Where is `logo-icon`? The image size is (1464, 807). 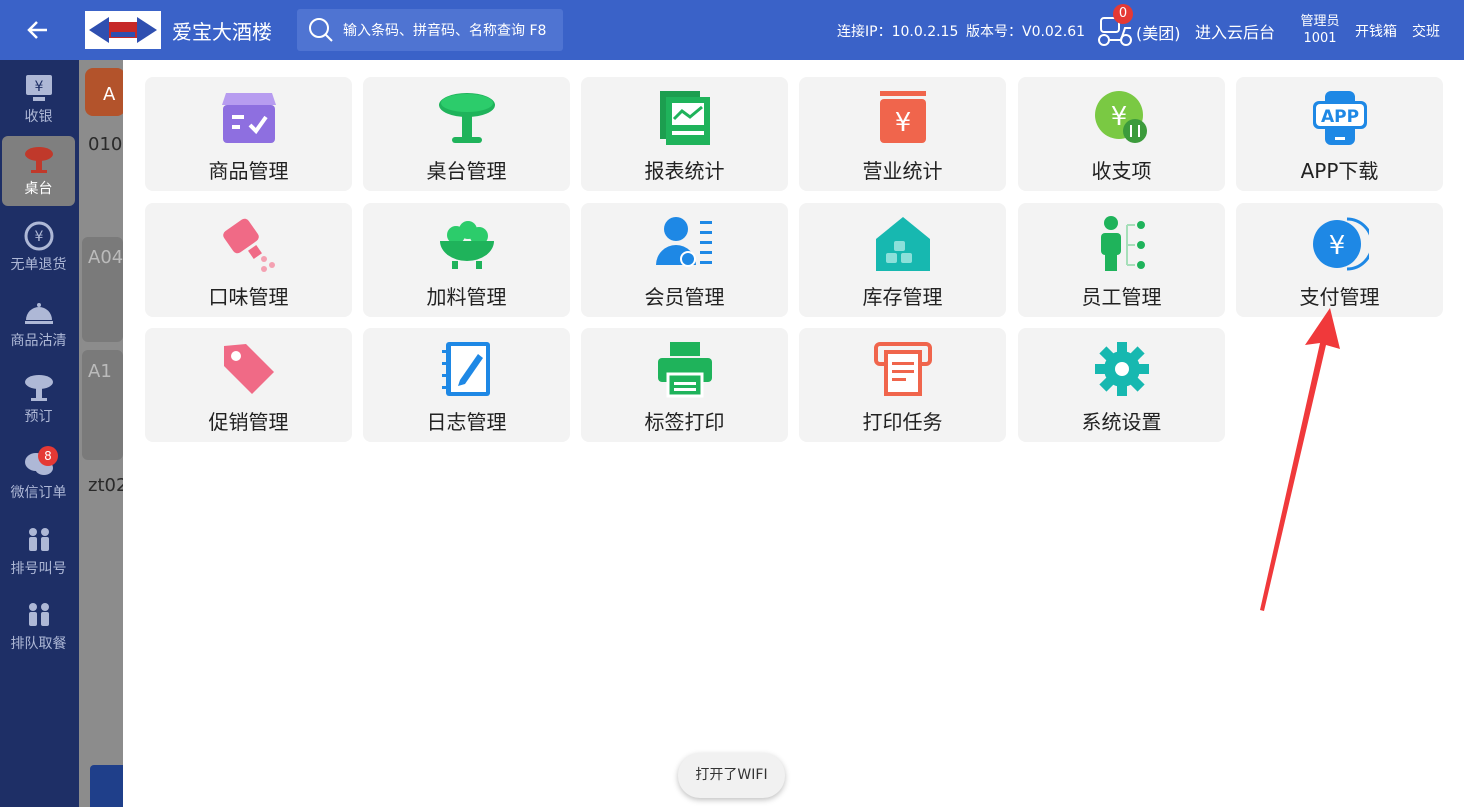
logo-icon is located at coordinates (123, 30).